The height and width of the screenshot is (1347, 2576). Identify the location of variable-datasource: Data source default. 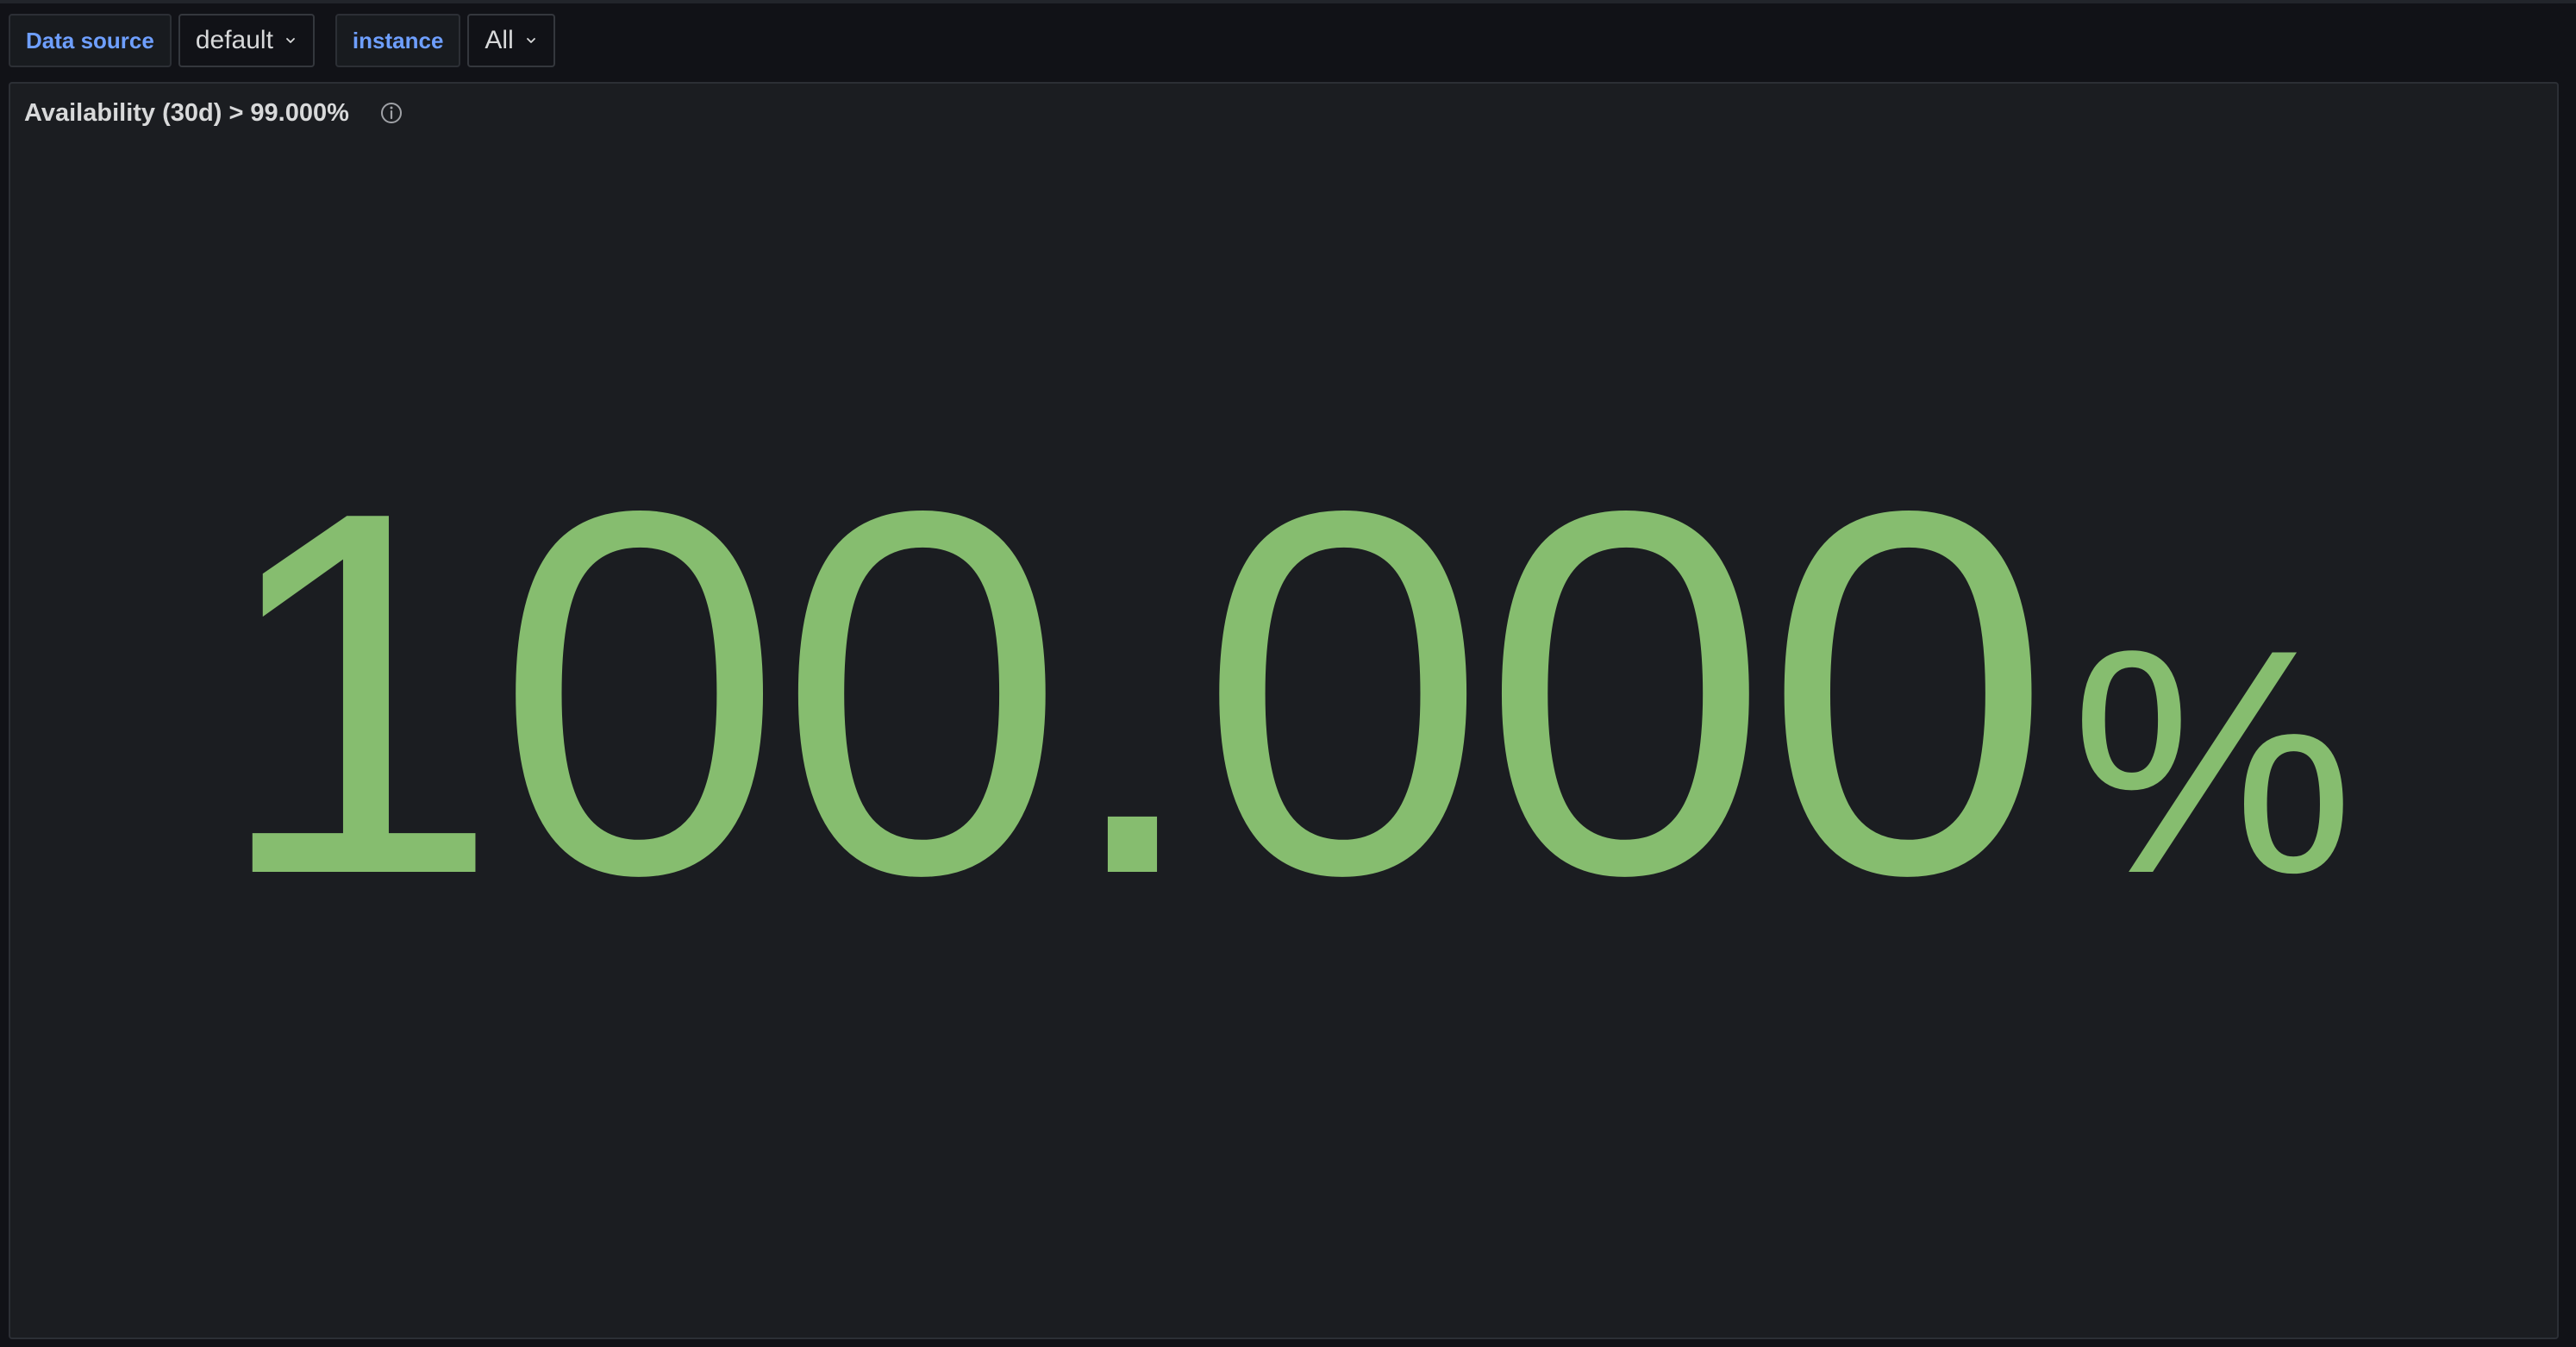
(162, 40).